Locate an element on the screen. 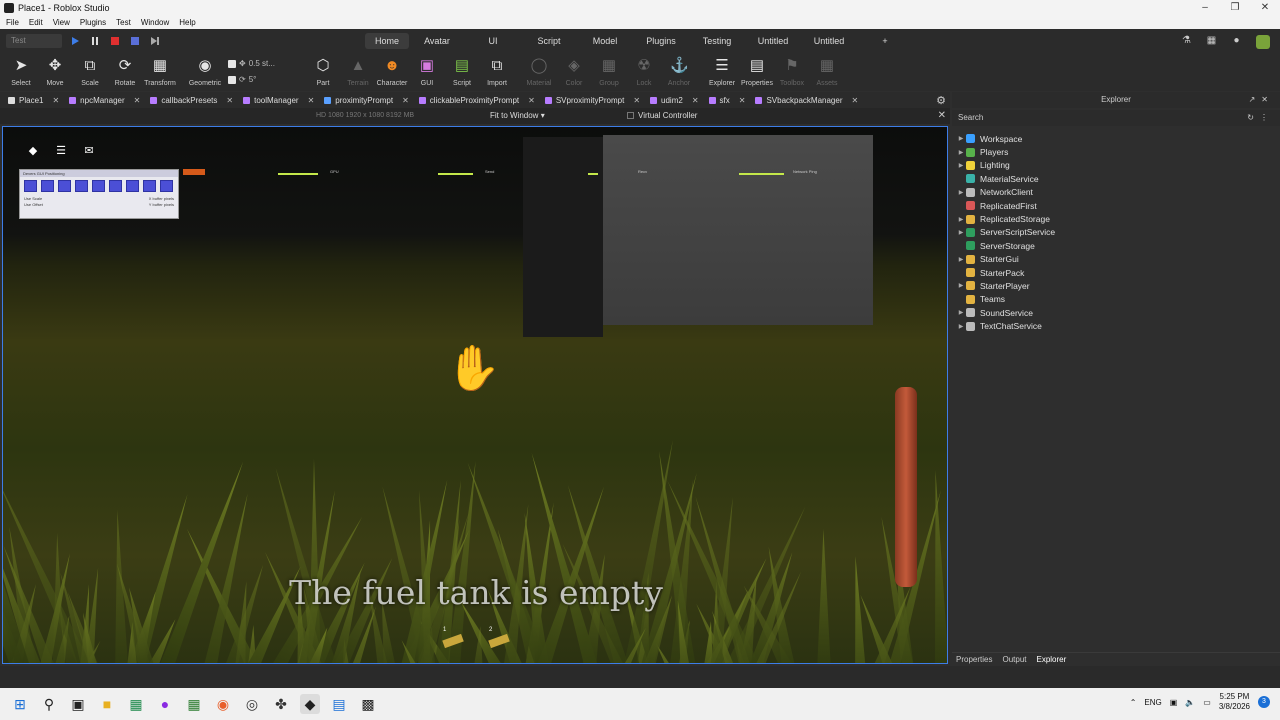  doc-tab-svbackpackmanager: SVbackpackManager ✕ is located at coordinates (801, 100).